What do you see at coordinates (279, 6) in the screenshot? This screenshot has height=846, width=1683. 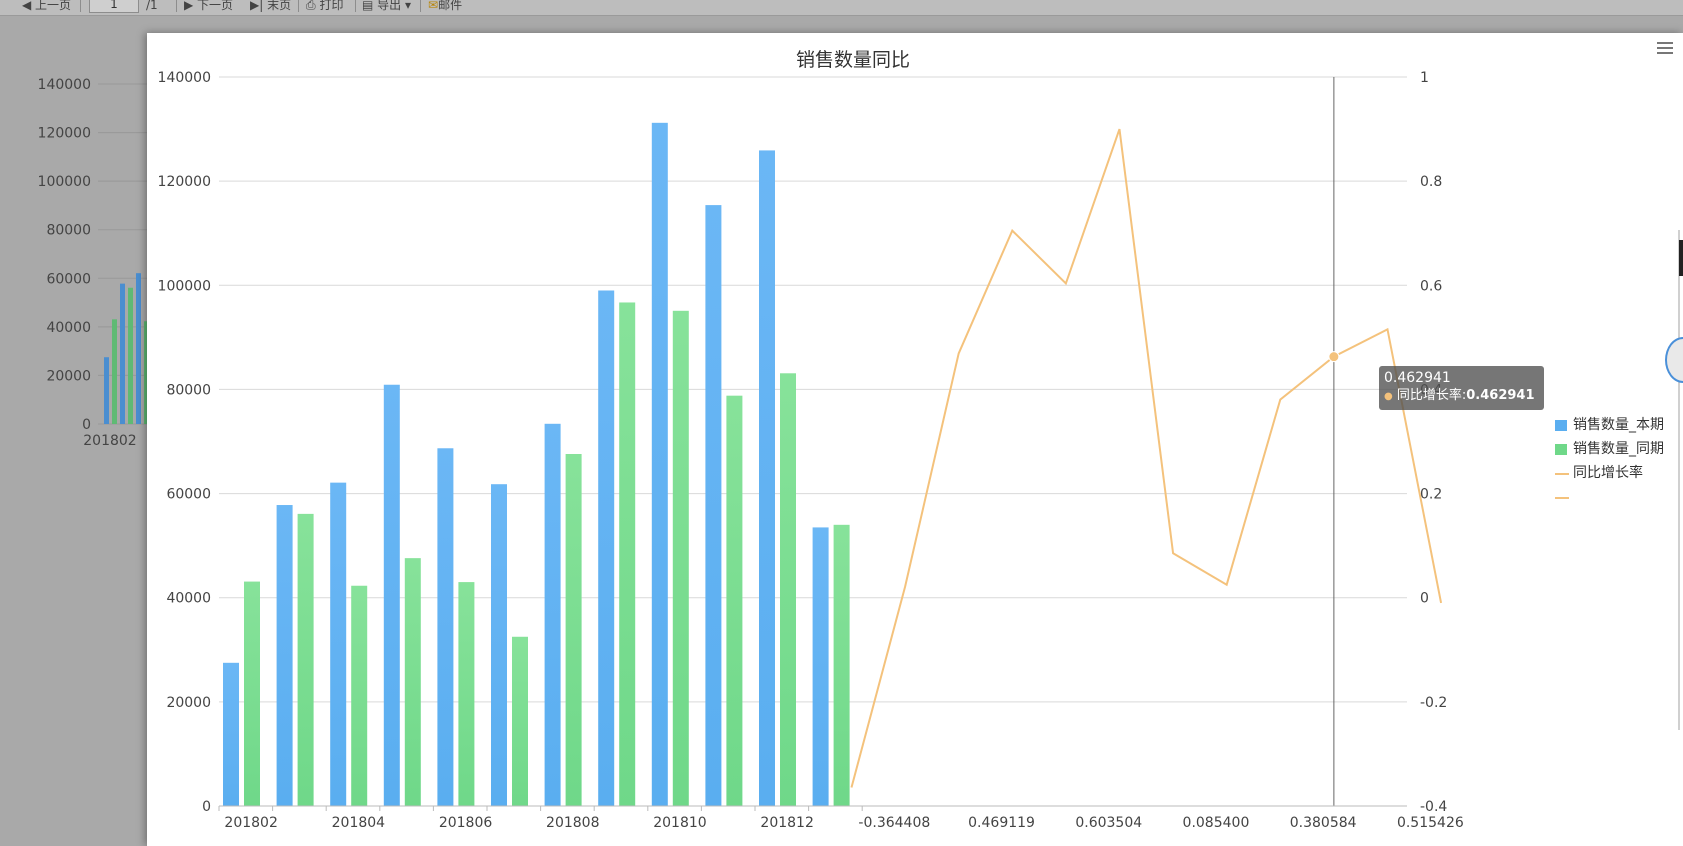 I see `last-page-label: 末页` at bounding box center [279, 6].